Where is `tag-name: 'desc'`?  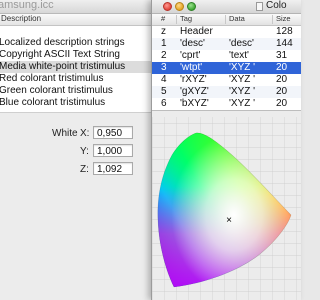
tag-name: 'desc' is located at coordinates (192, 43).